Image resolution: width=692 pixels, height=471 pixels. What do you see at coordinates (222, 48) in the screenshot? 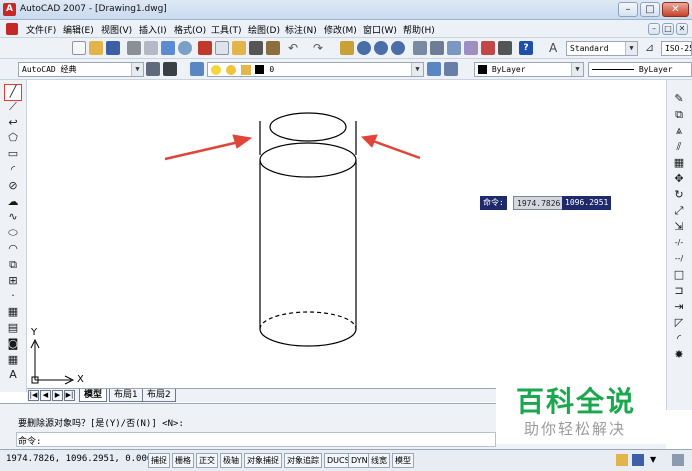
I see `copy-clip-icon` at bounding box center [222, 48].